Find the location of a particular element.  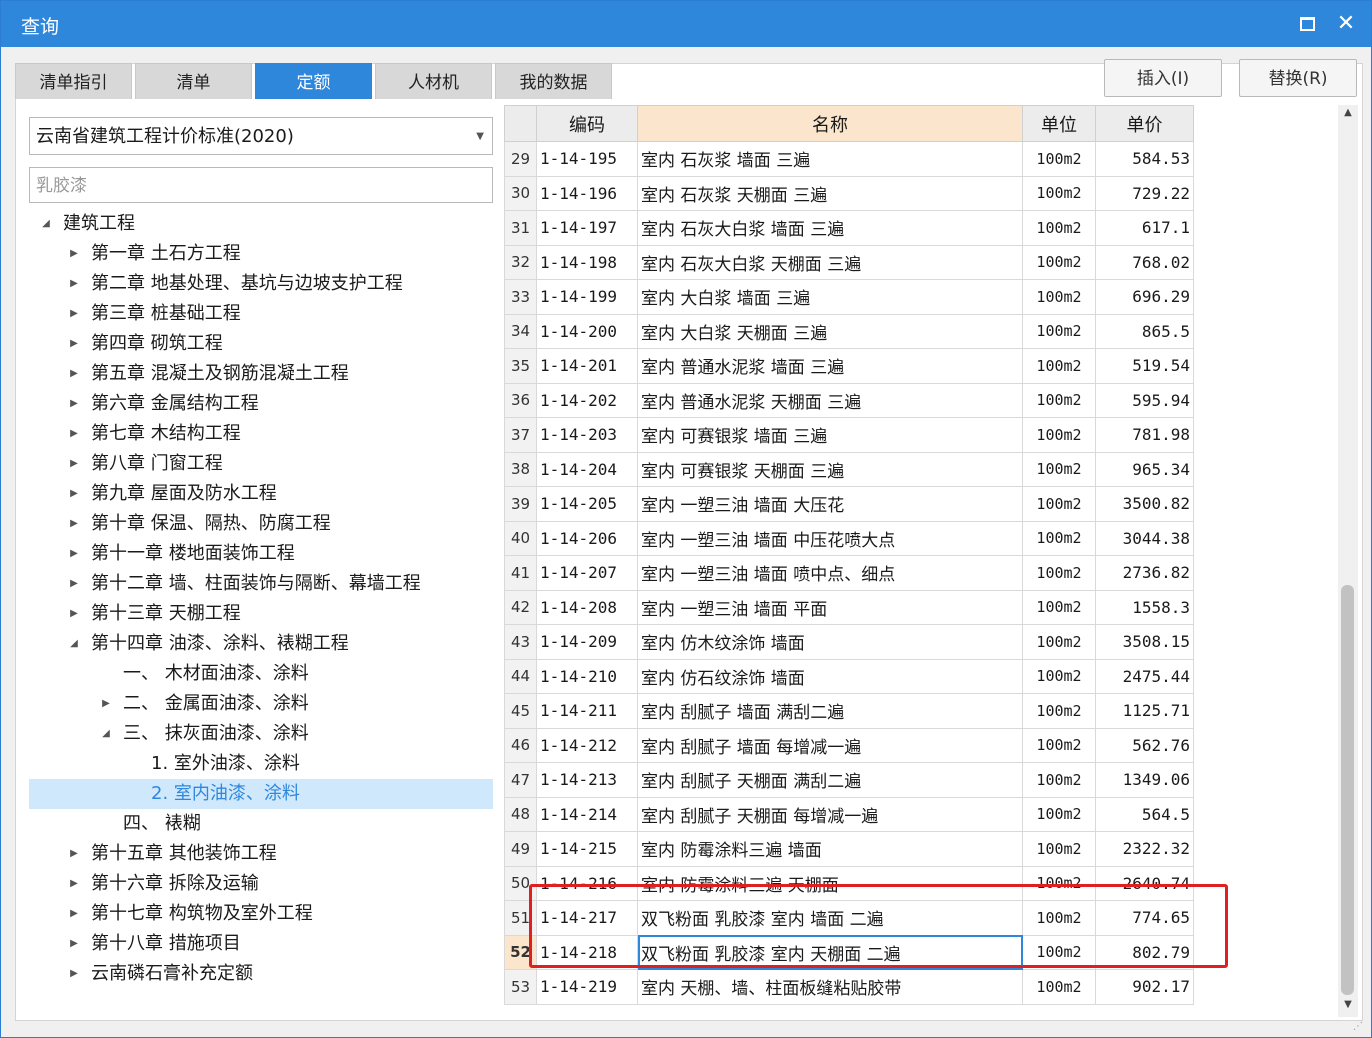

price-cell: 768.02 is located at coordinates (1144, 262).